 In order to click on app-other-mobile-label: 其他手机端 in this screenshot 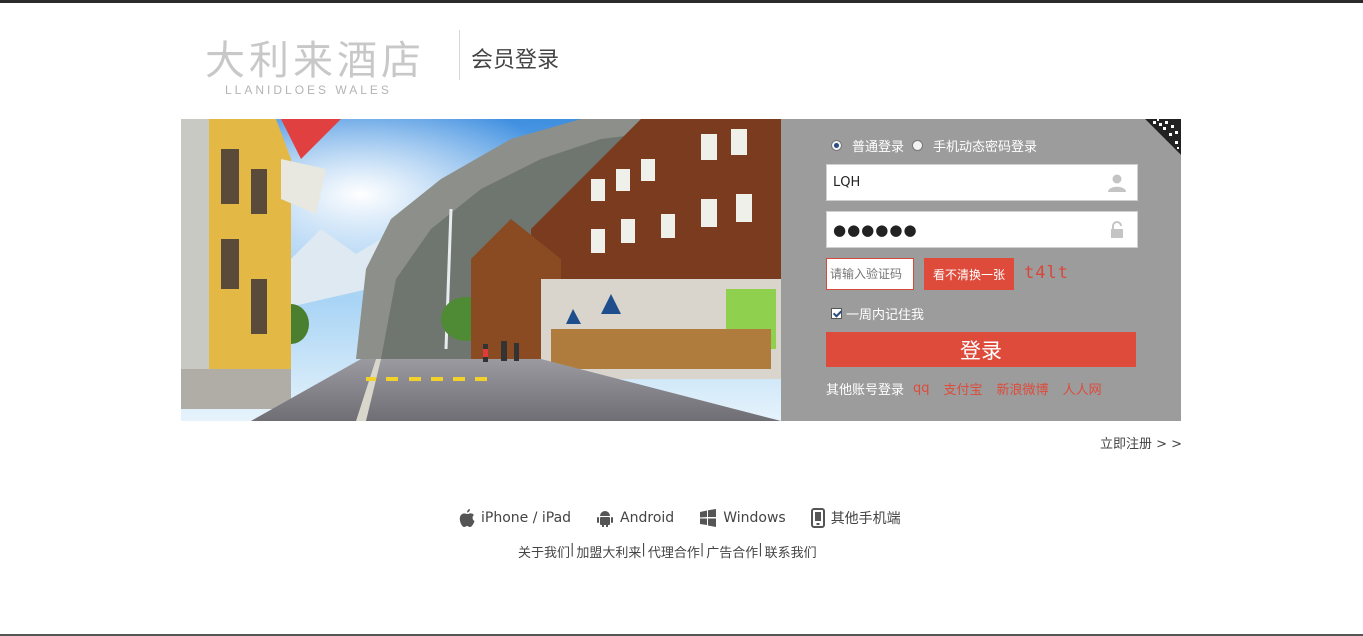, I will do `click(865, 519)`.